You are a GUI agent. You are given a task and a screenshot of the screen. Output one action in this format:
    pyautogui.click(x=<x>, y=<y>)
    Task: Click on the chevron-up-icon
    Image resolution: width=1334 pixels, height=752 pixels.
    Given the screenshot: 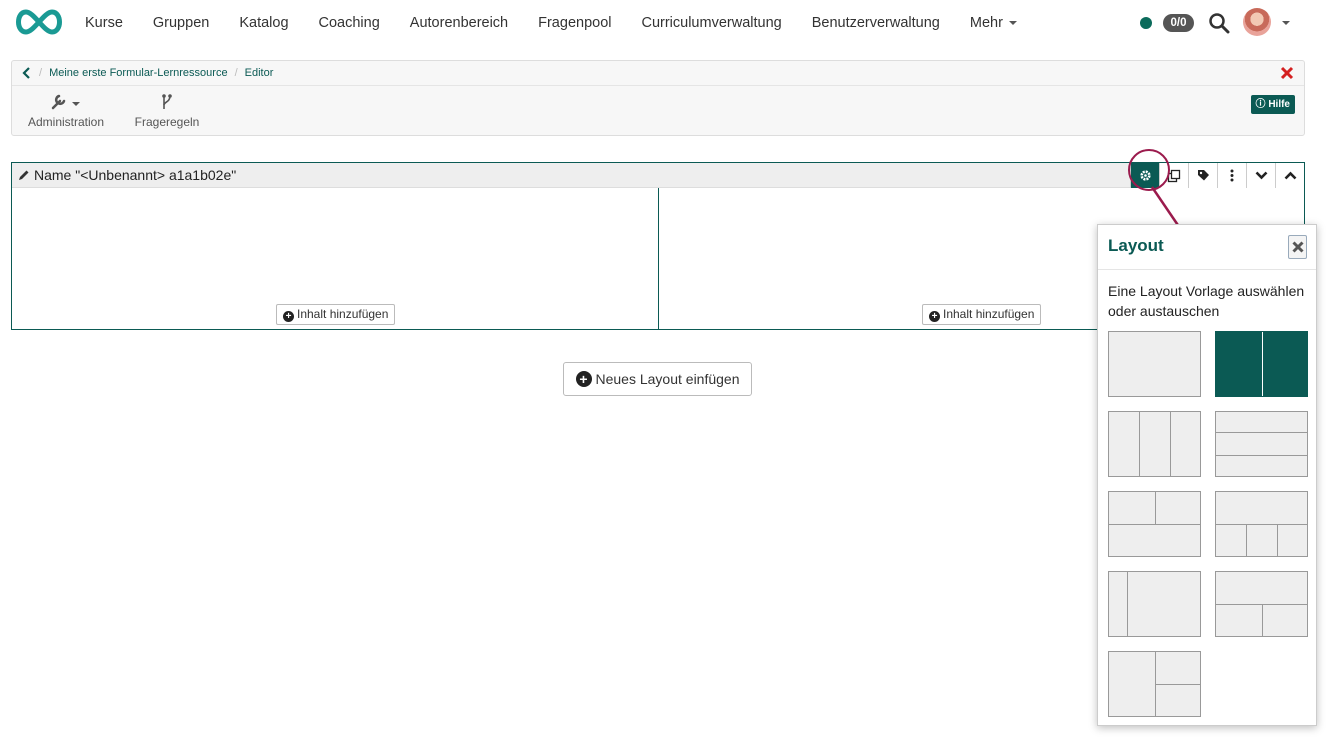 What is the action you would take?
    pyautogui.click(x=1290, y=175)
    